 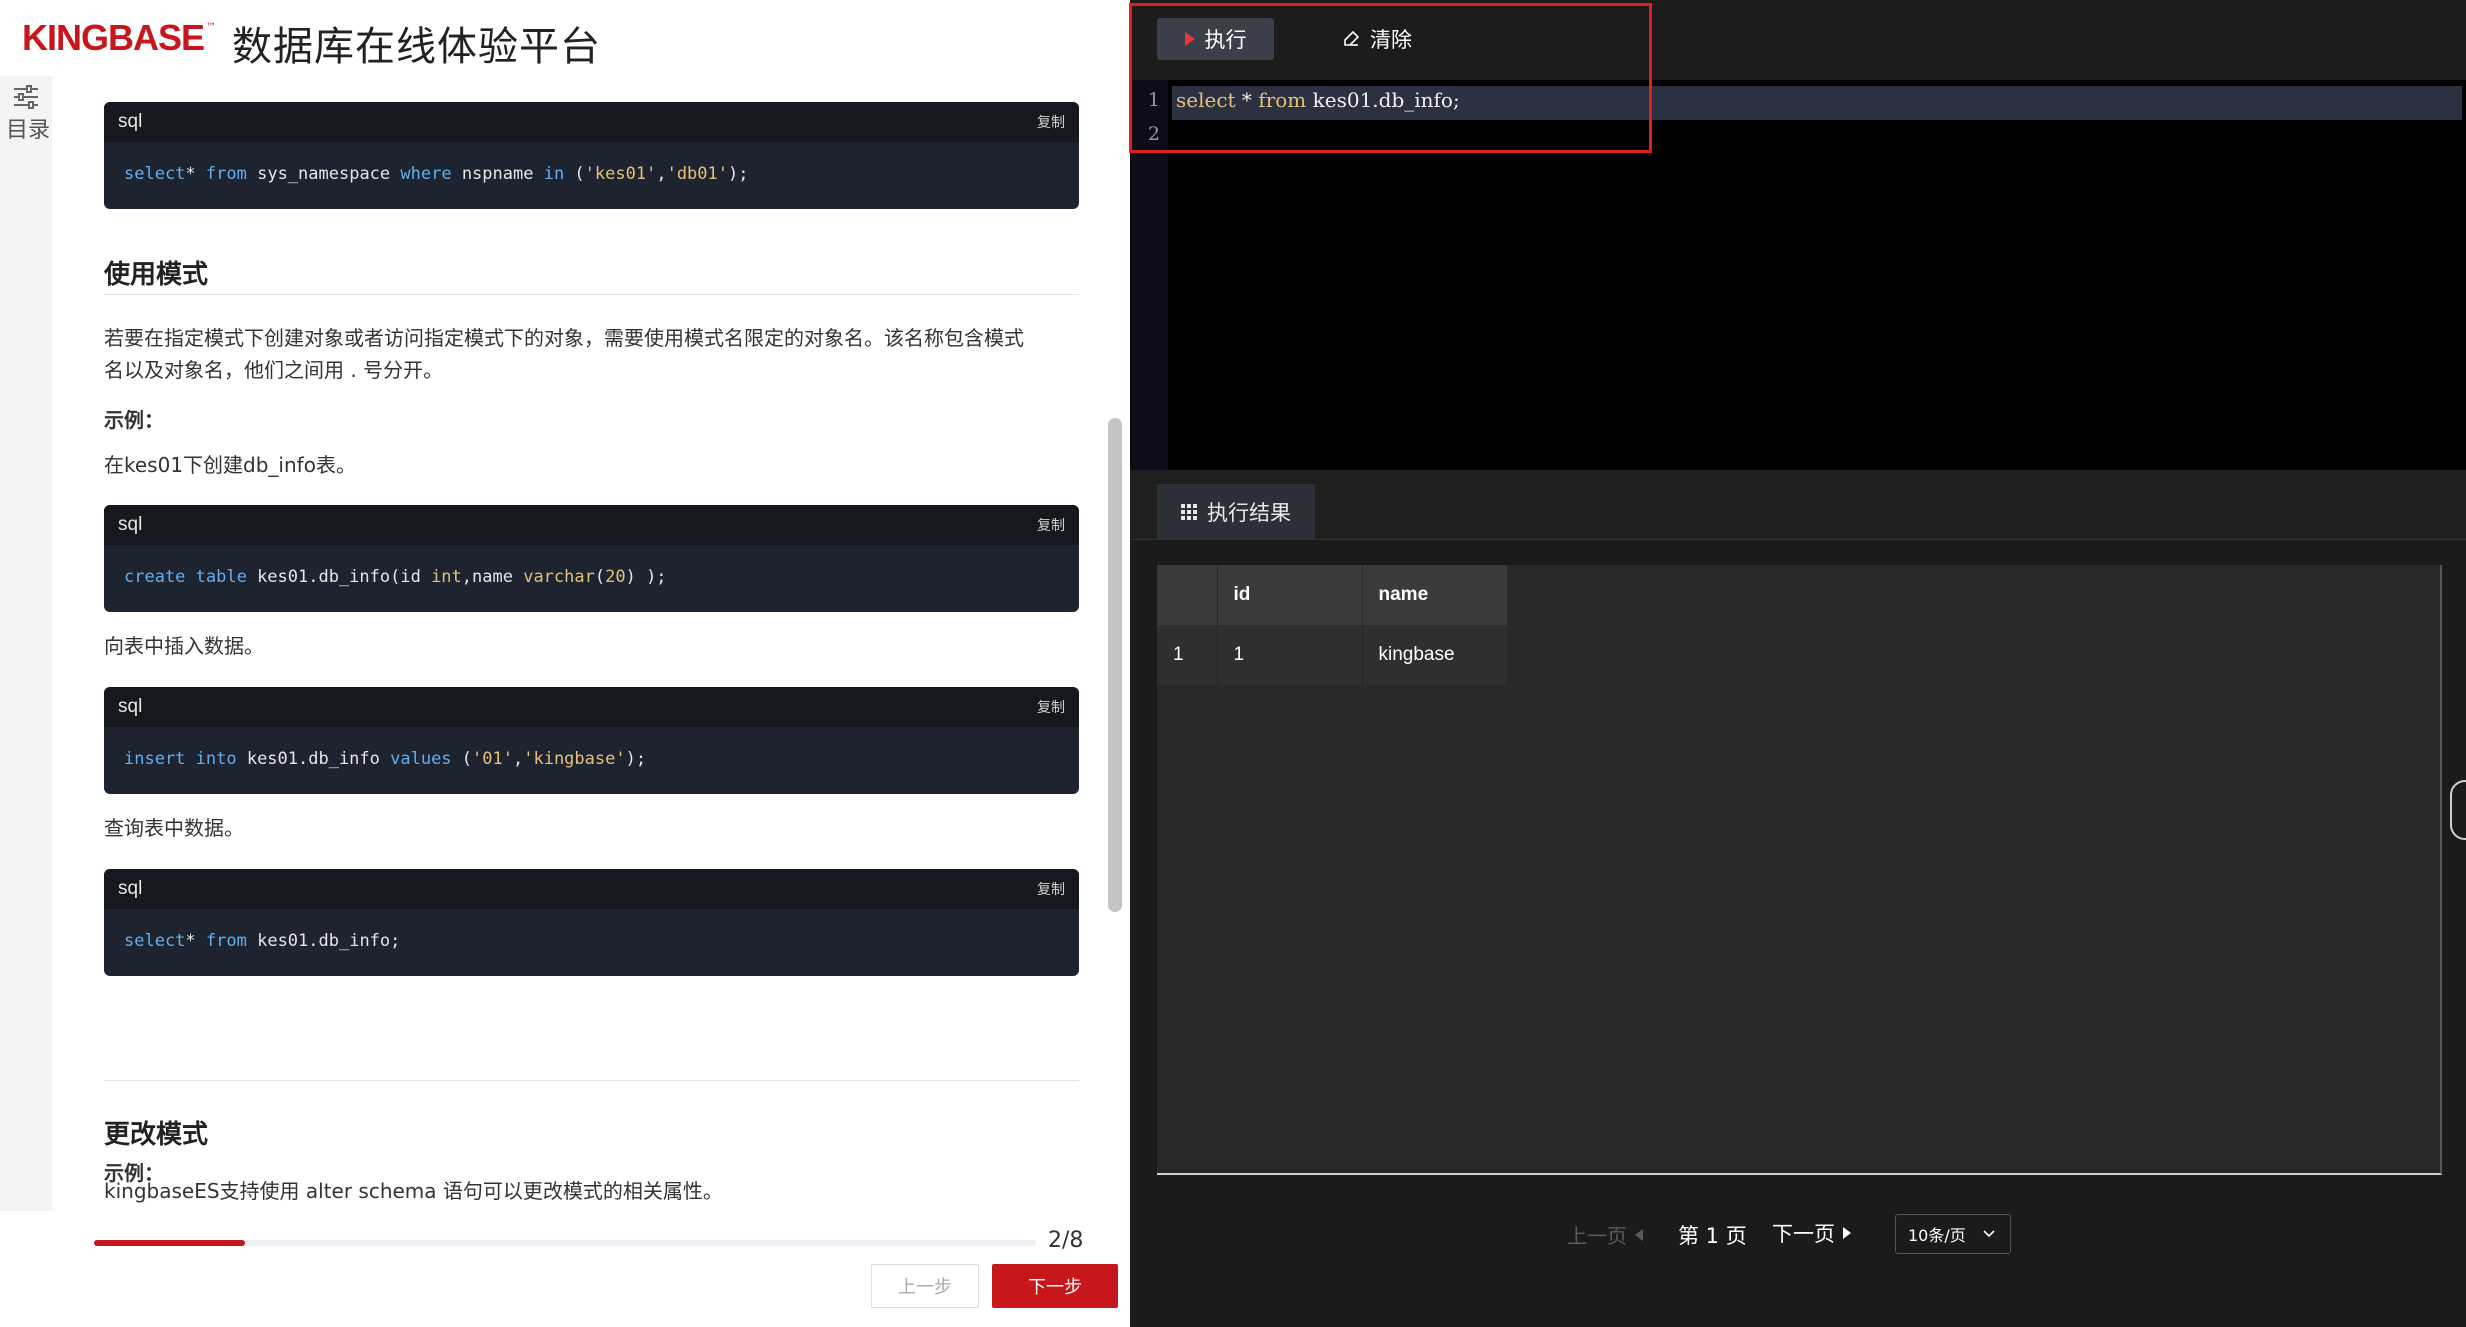 What do you see at coordinates (28, 128) in the screenshot?
I see `toc-label: 目录` at bounding box center [28, 128].